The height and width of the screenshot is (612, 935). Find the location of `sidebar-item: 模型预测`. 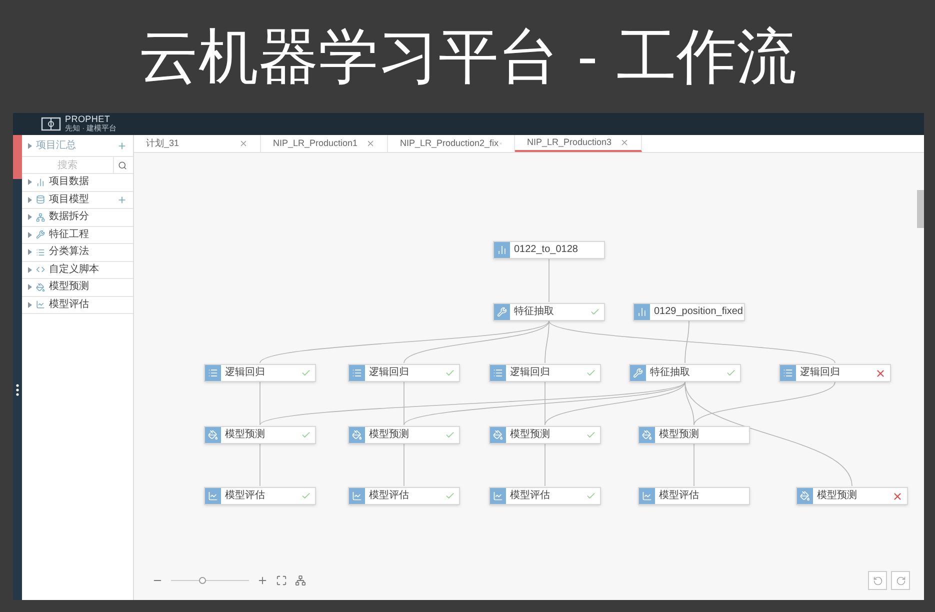

sidebar-item: 模型预测 is located at coordinates (77, 287).